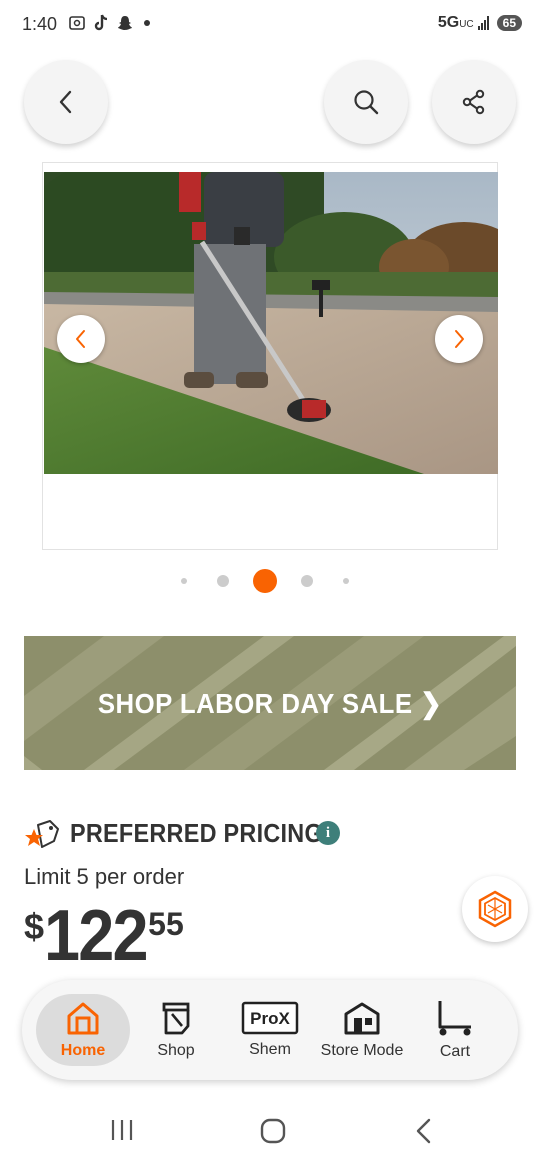 This screenshot has width=540, height=1170. I want to click on nav-store-mode: Store Mode, so click(362, 1030).